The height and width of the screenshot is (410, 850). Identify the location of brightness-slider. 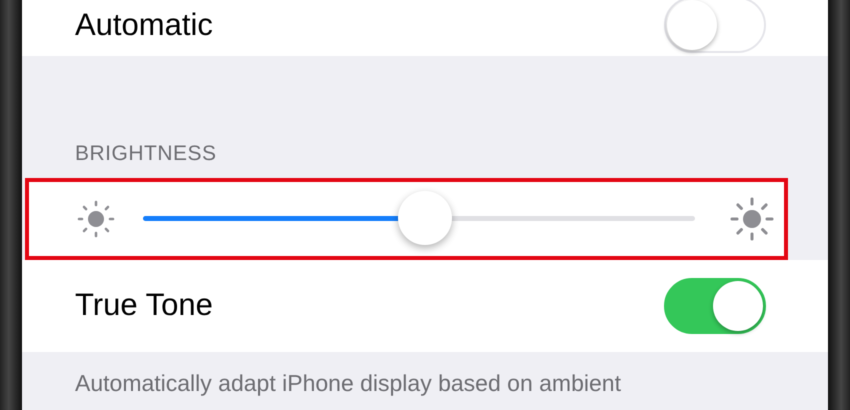
(419, 218).